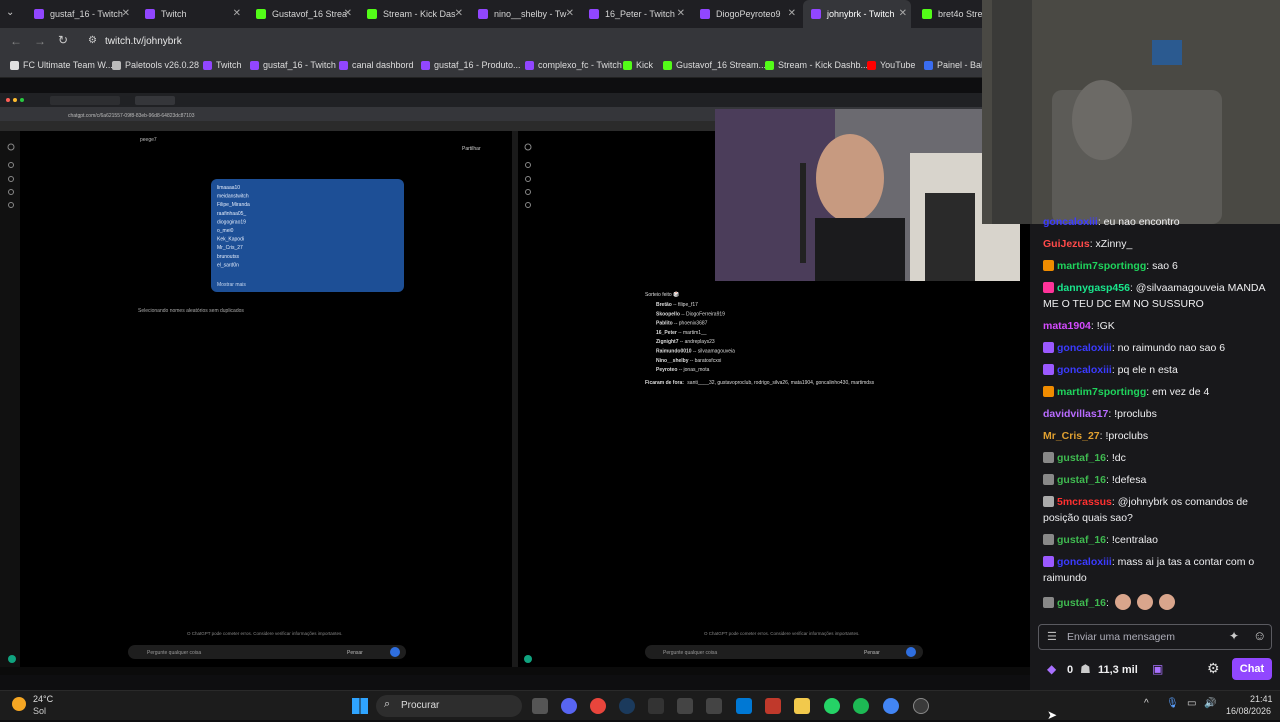 The image size is (1280, 722). I want to click on video-editor-icon, so click(773, 706).